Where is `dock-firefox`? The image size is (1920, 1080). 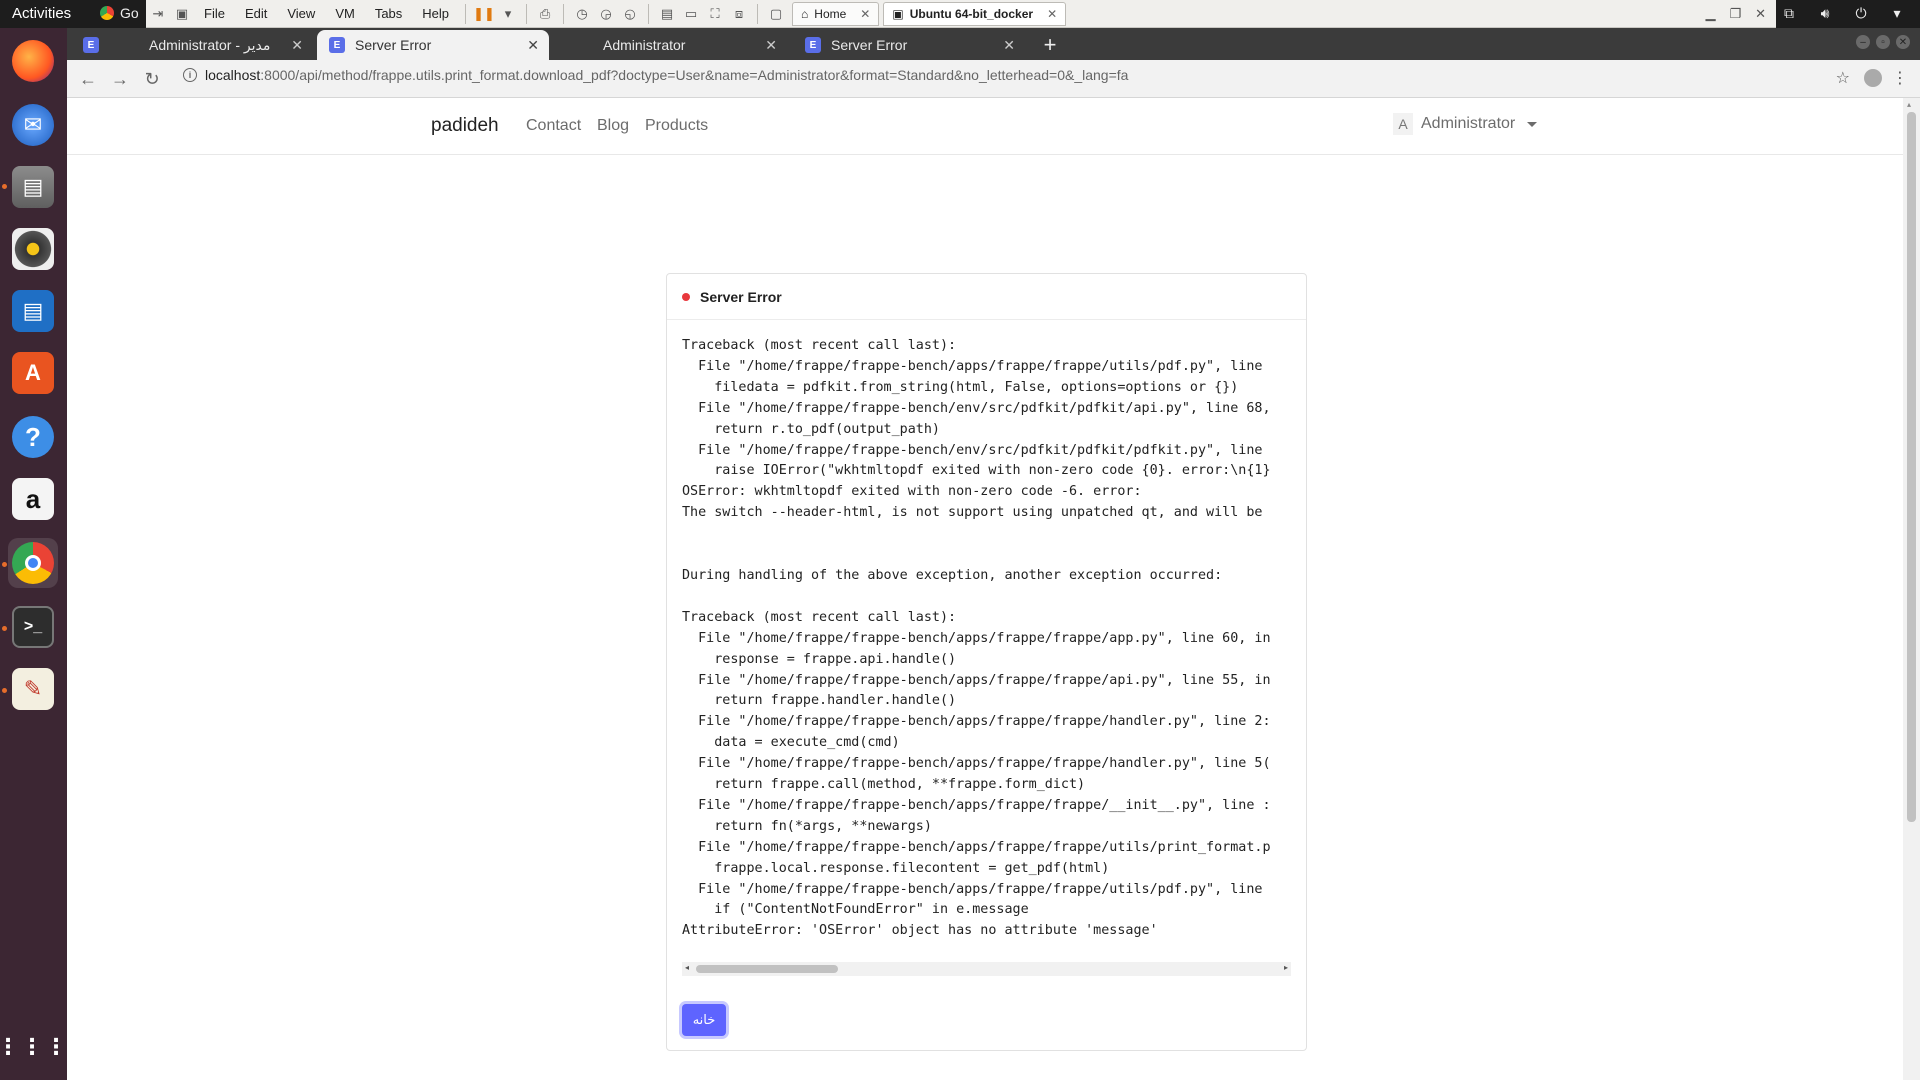
dock-firefox is located at coordinates (33, 61).